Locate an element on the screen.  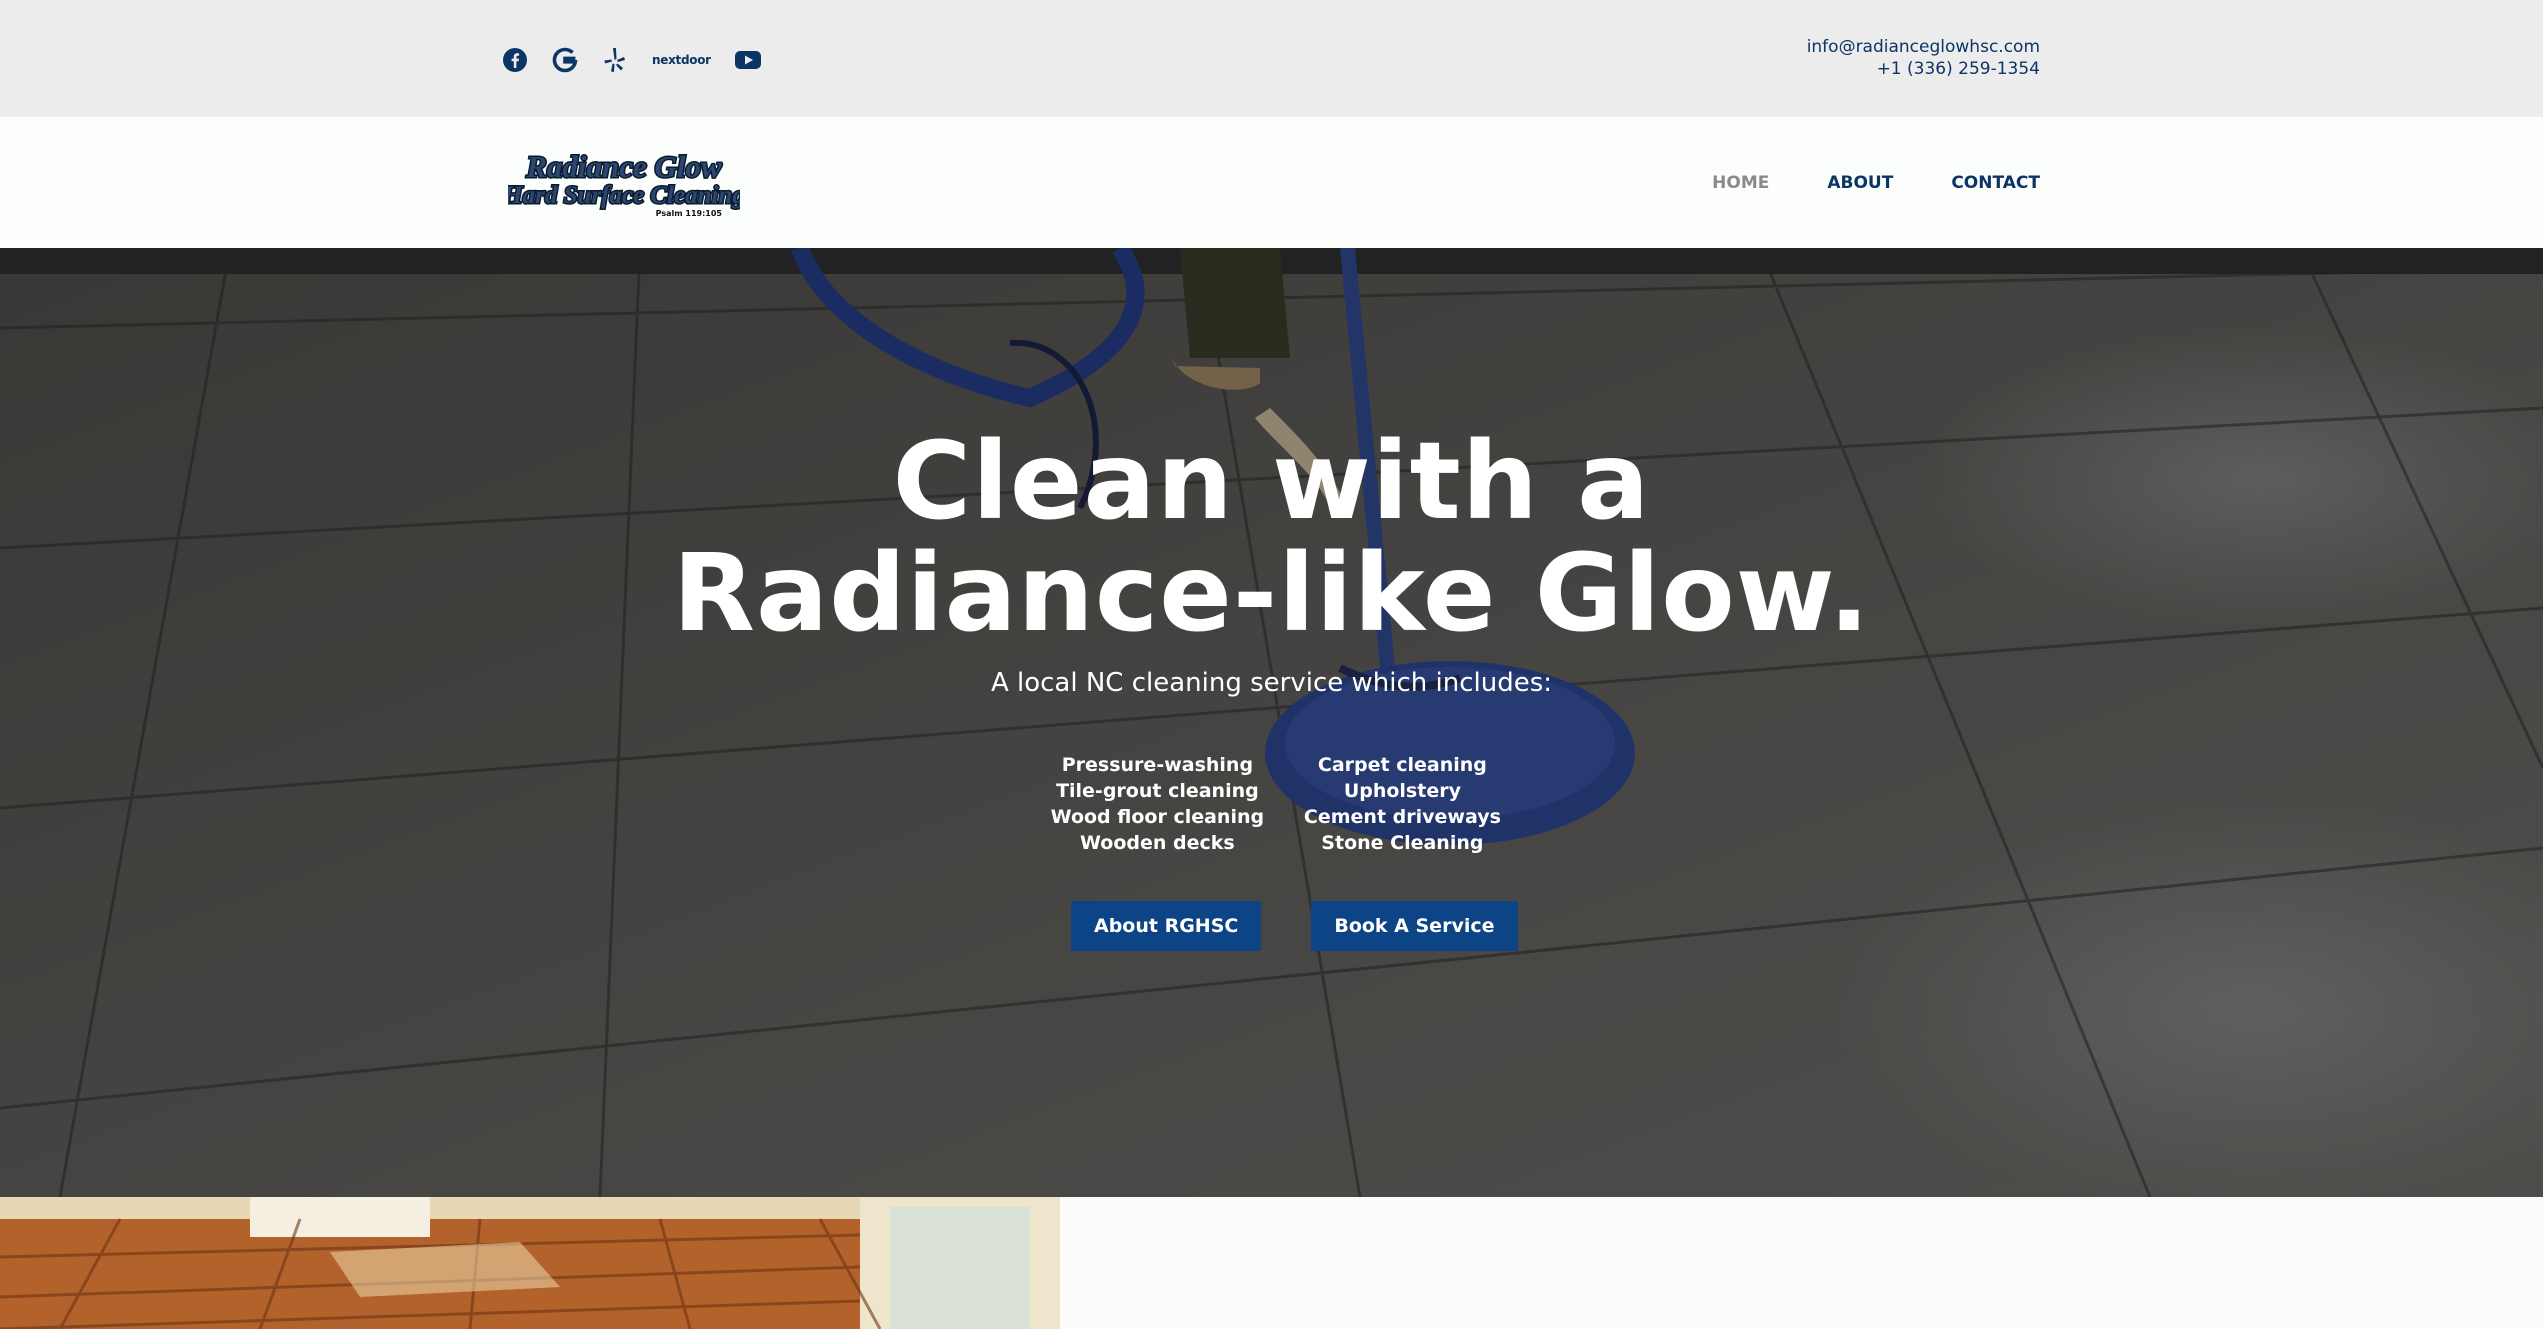
hero-buttons: About RGHSC Book A Service is located at coordinates (1294, 926).